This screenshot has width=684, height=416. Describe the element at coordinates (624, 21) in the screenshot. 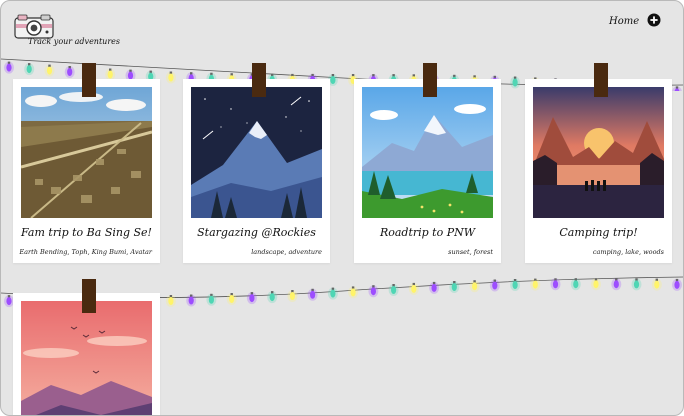

I see `nav-home-link: Home` at that location.